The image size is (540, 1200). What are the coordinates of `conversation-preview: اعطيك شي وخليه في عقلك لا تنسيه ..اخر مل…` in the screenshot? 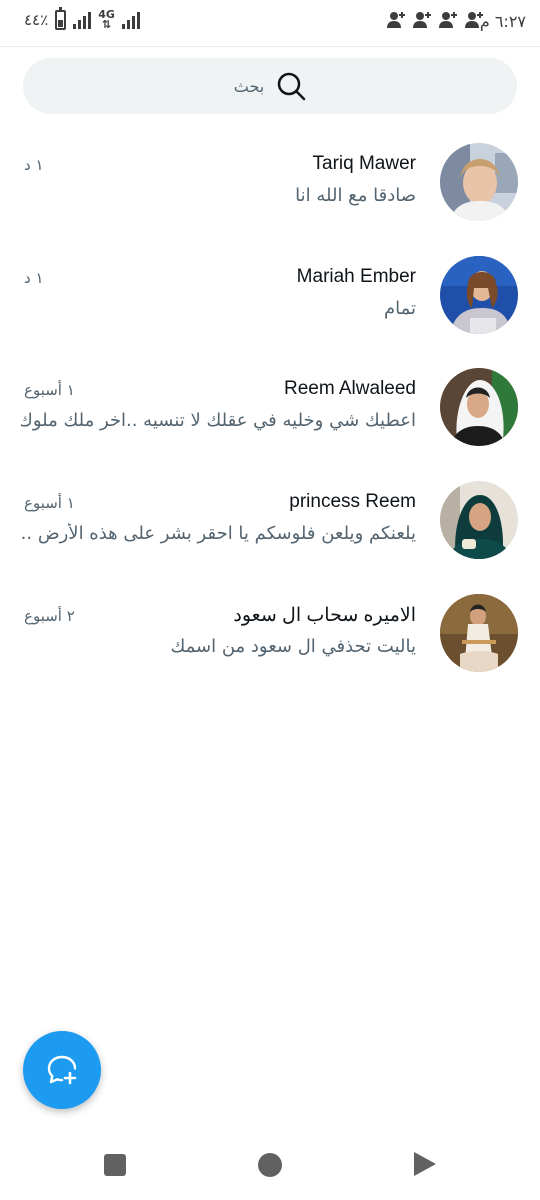 It's located at (218, 420).